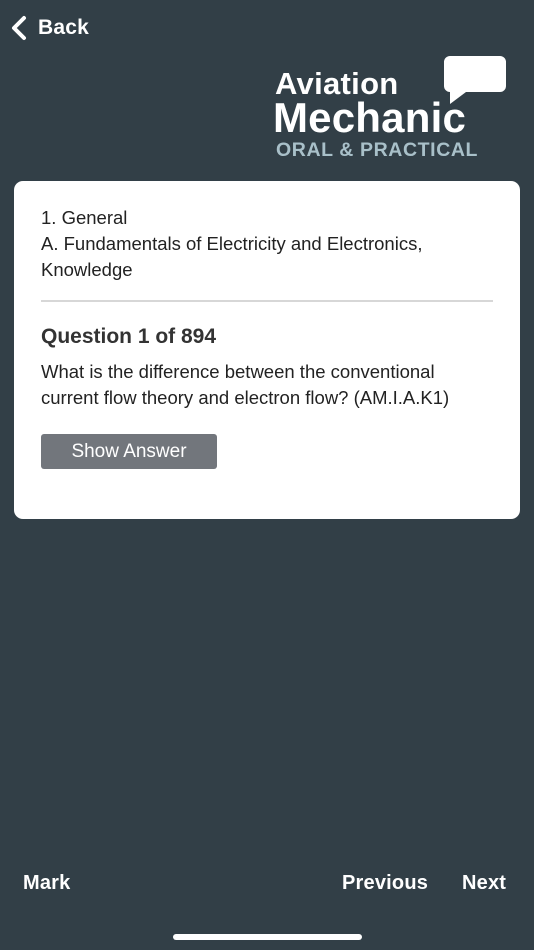 This screenshot has width=534, height=950. Describe the element at coordinates (267, 301) in the screenshot. I see `card-divider` at that location.